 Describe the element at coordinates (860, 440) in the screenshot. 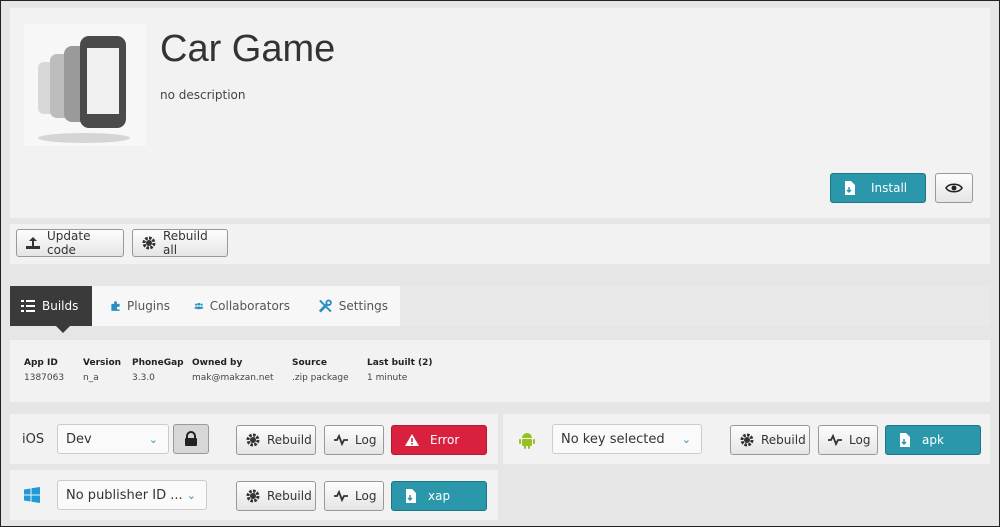

I see `android-log-label: Log` at that location.